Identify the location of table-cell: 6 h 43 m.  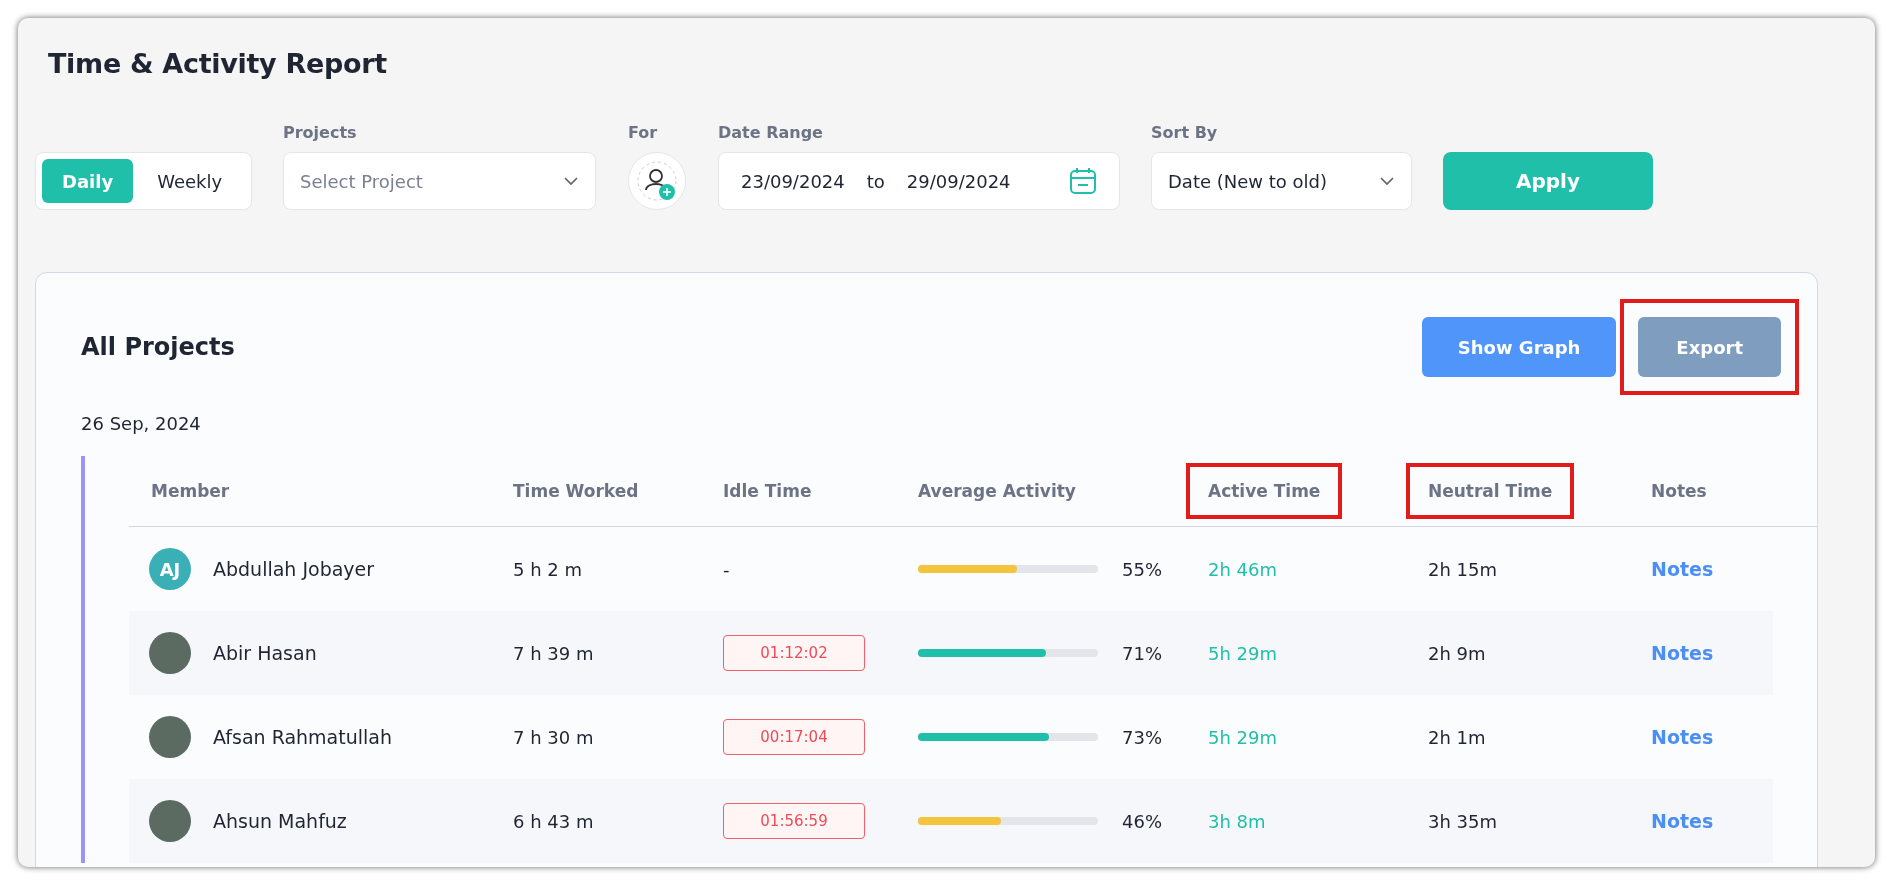
(553, 821).